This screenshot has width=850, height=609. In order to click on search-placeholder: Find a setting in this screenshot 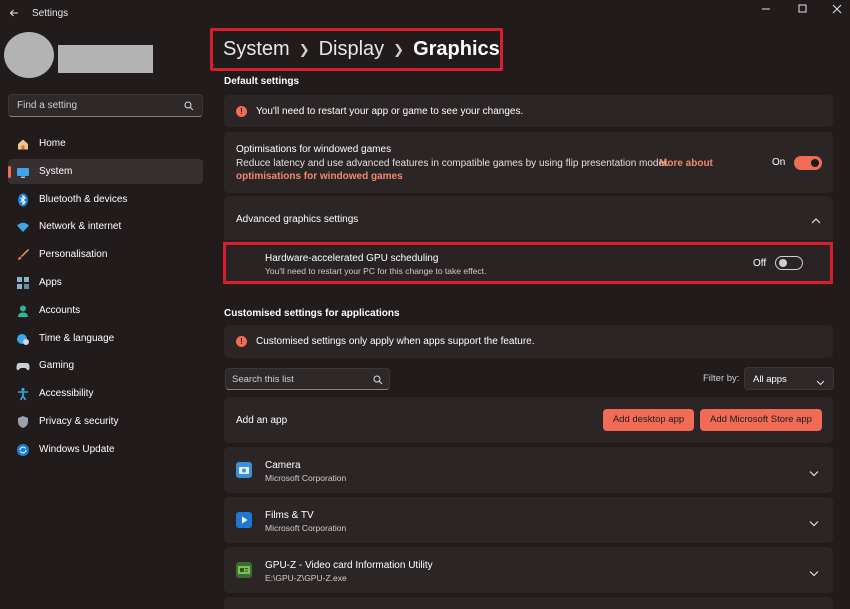, I will do `click(47, 105)`.